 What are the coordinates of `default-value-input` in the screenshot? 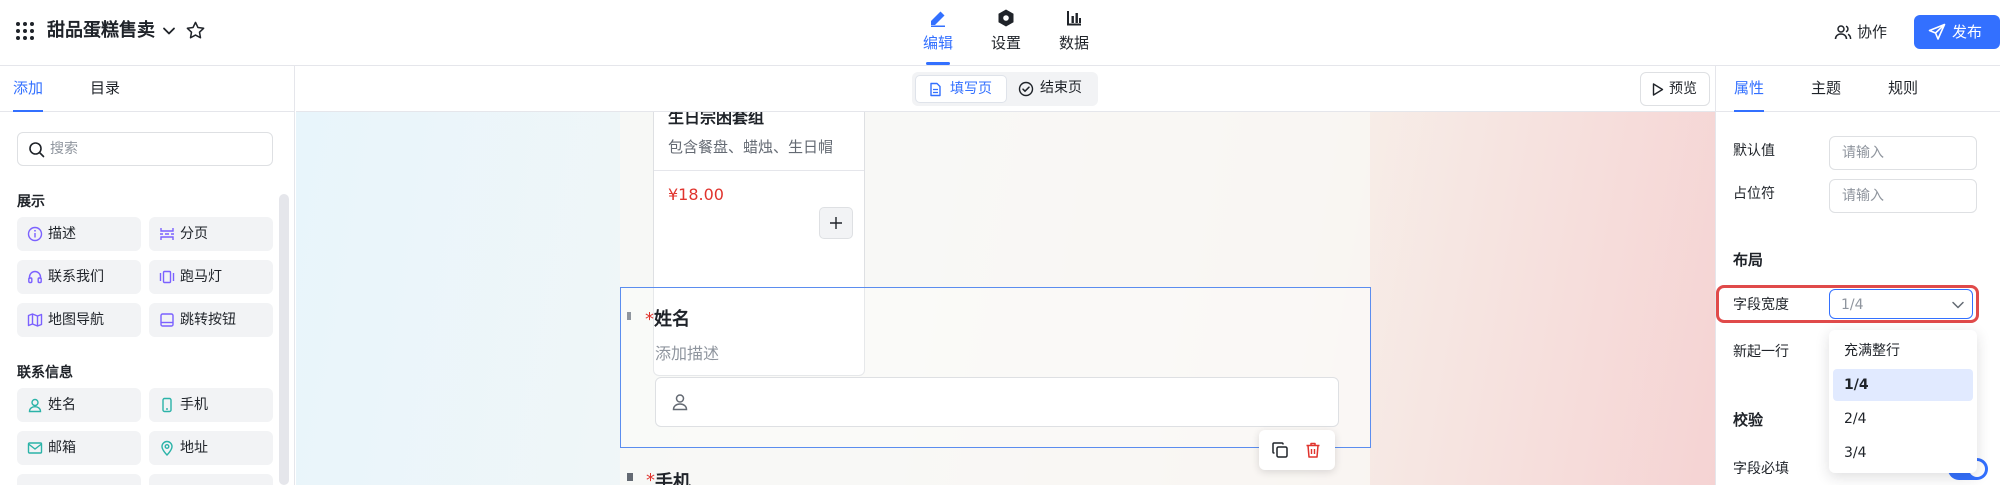 It's located at (1903, 153).